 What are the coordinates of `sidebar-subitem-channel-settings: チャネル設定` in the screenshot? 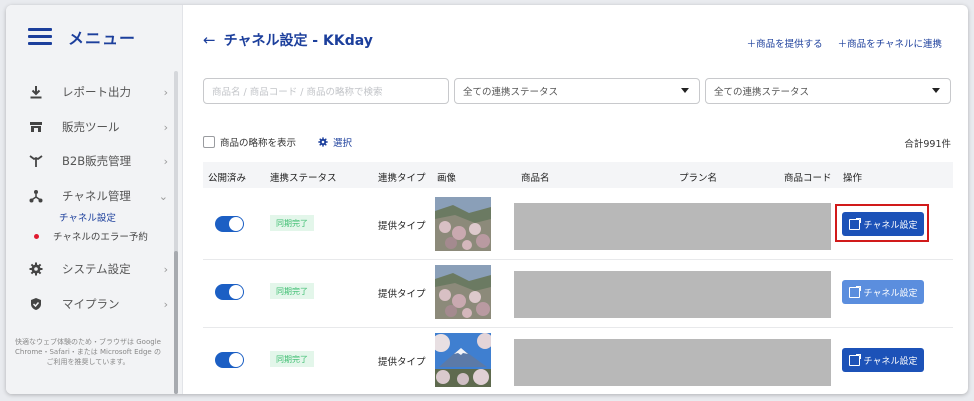 It's located at (87, 217).